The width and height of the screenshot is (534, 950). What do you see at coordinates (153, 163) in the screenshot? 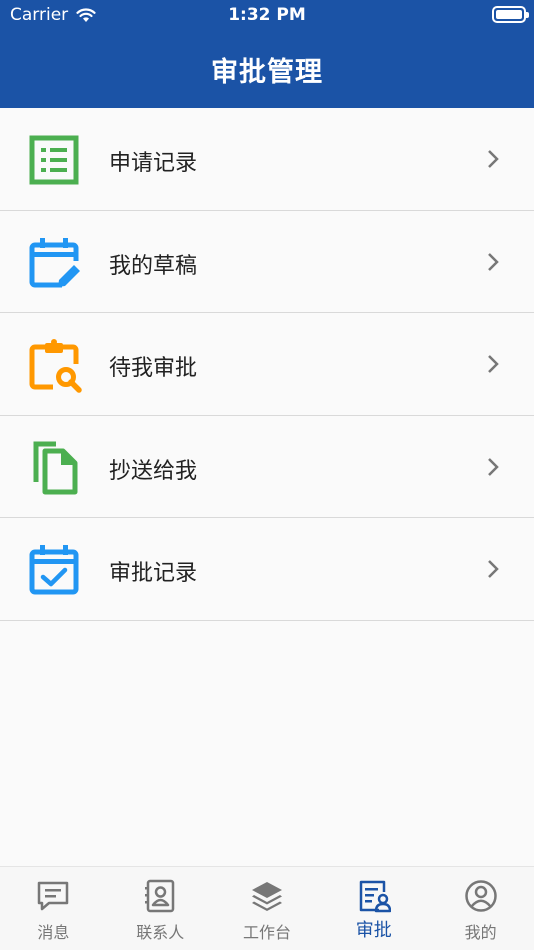
I see `menu-item-label: 申请记录` at bounding box center [153, 163].